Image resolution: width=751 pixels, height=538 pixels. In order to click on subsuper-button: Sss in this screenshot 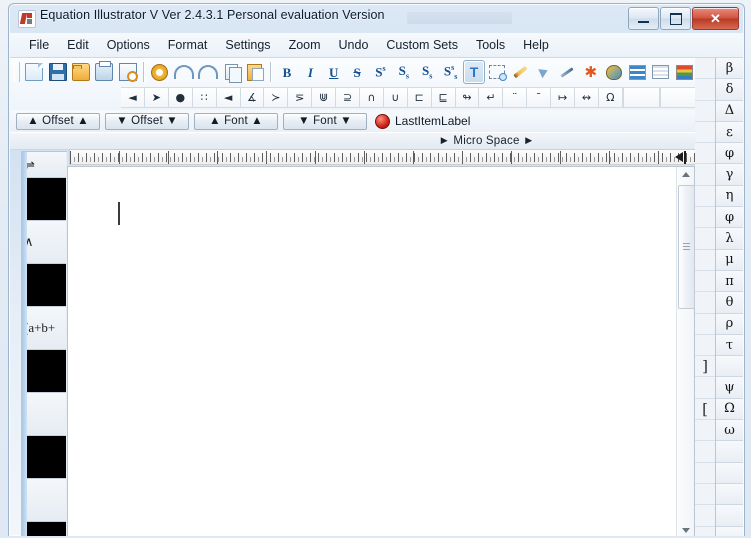, I will do `click(450, 72)`.